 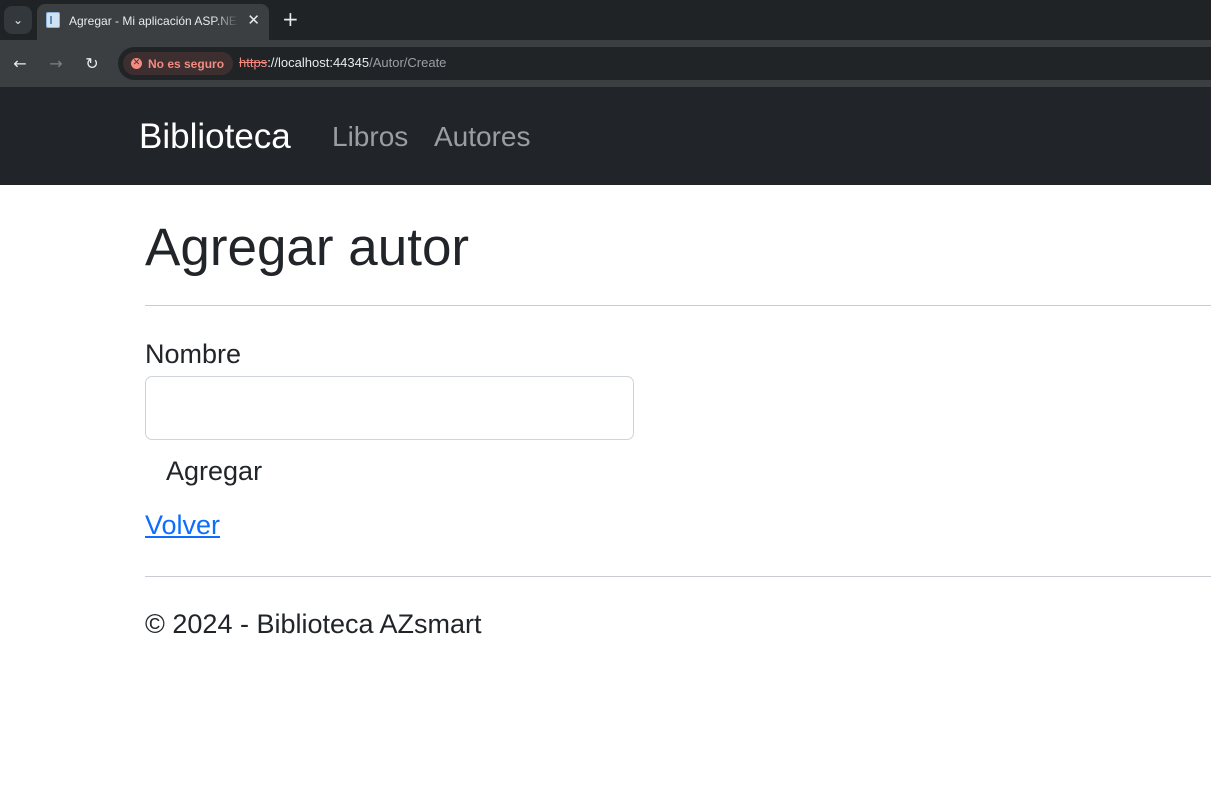 I want to click on chevron-down-icon: ⌄, so click(x=18, y=20).